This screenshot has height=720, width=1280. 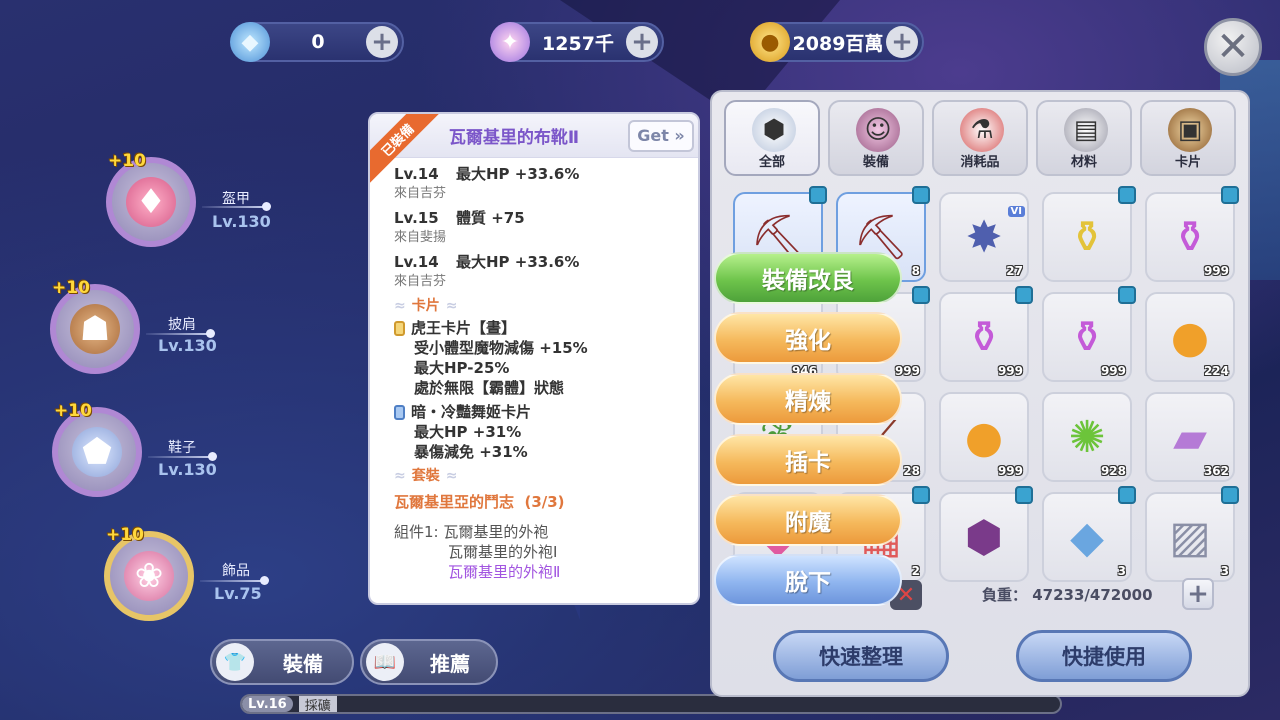 I want to click on crystal-currency-bar: ✦ 1257千 +, so click(x=577, y=42).